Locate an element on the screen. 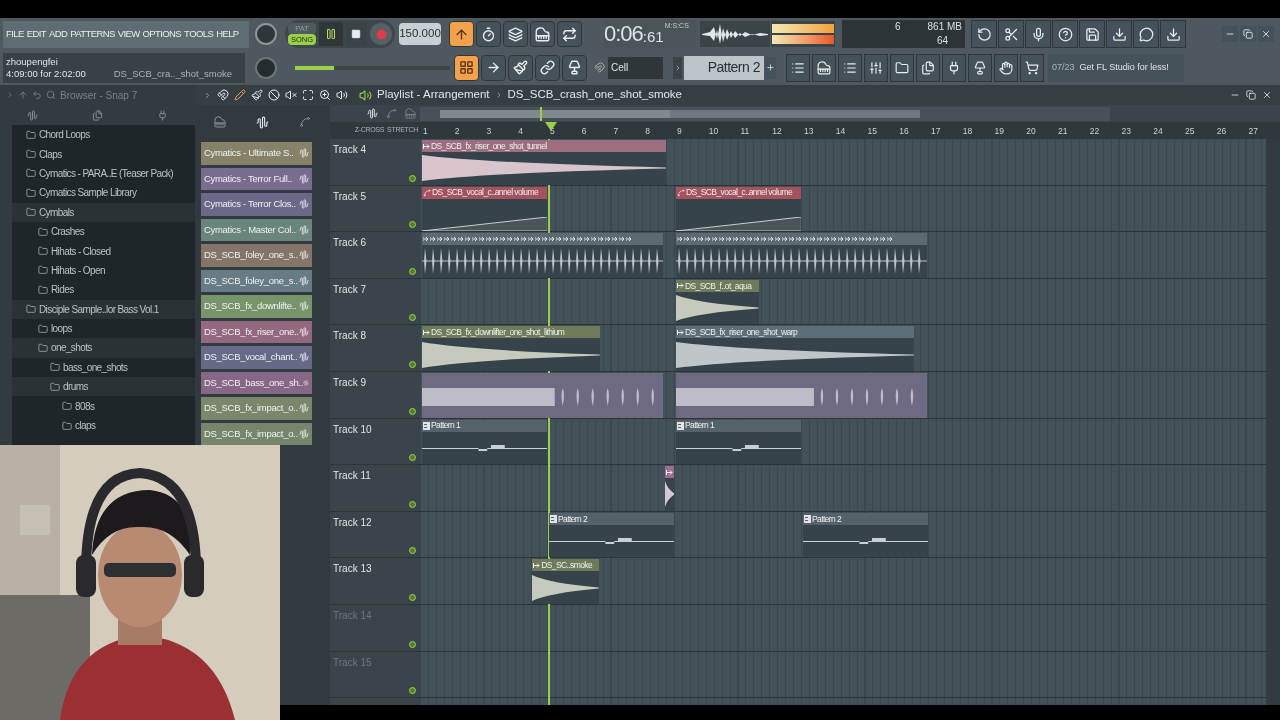 The width and height of the screenshot is (1280, 720). channel-item: DS_SCB_fx_downlifte.. is located at coordinates (256, 306).